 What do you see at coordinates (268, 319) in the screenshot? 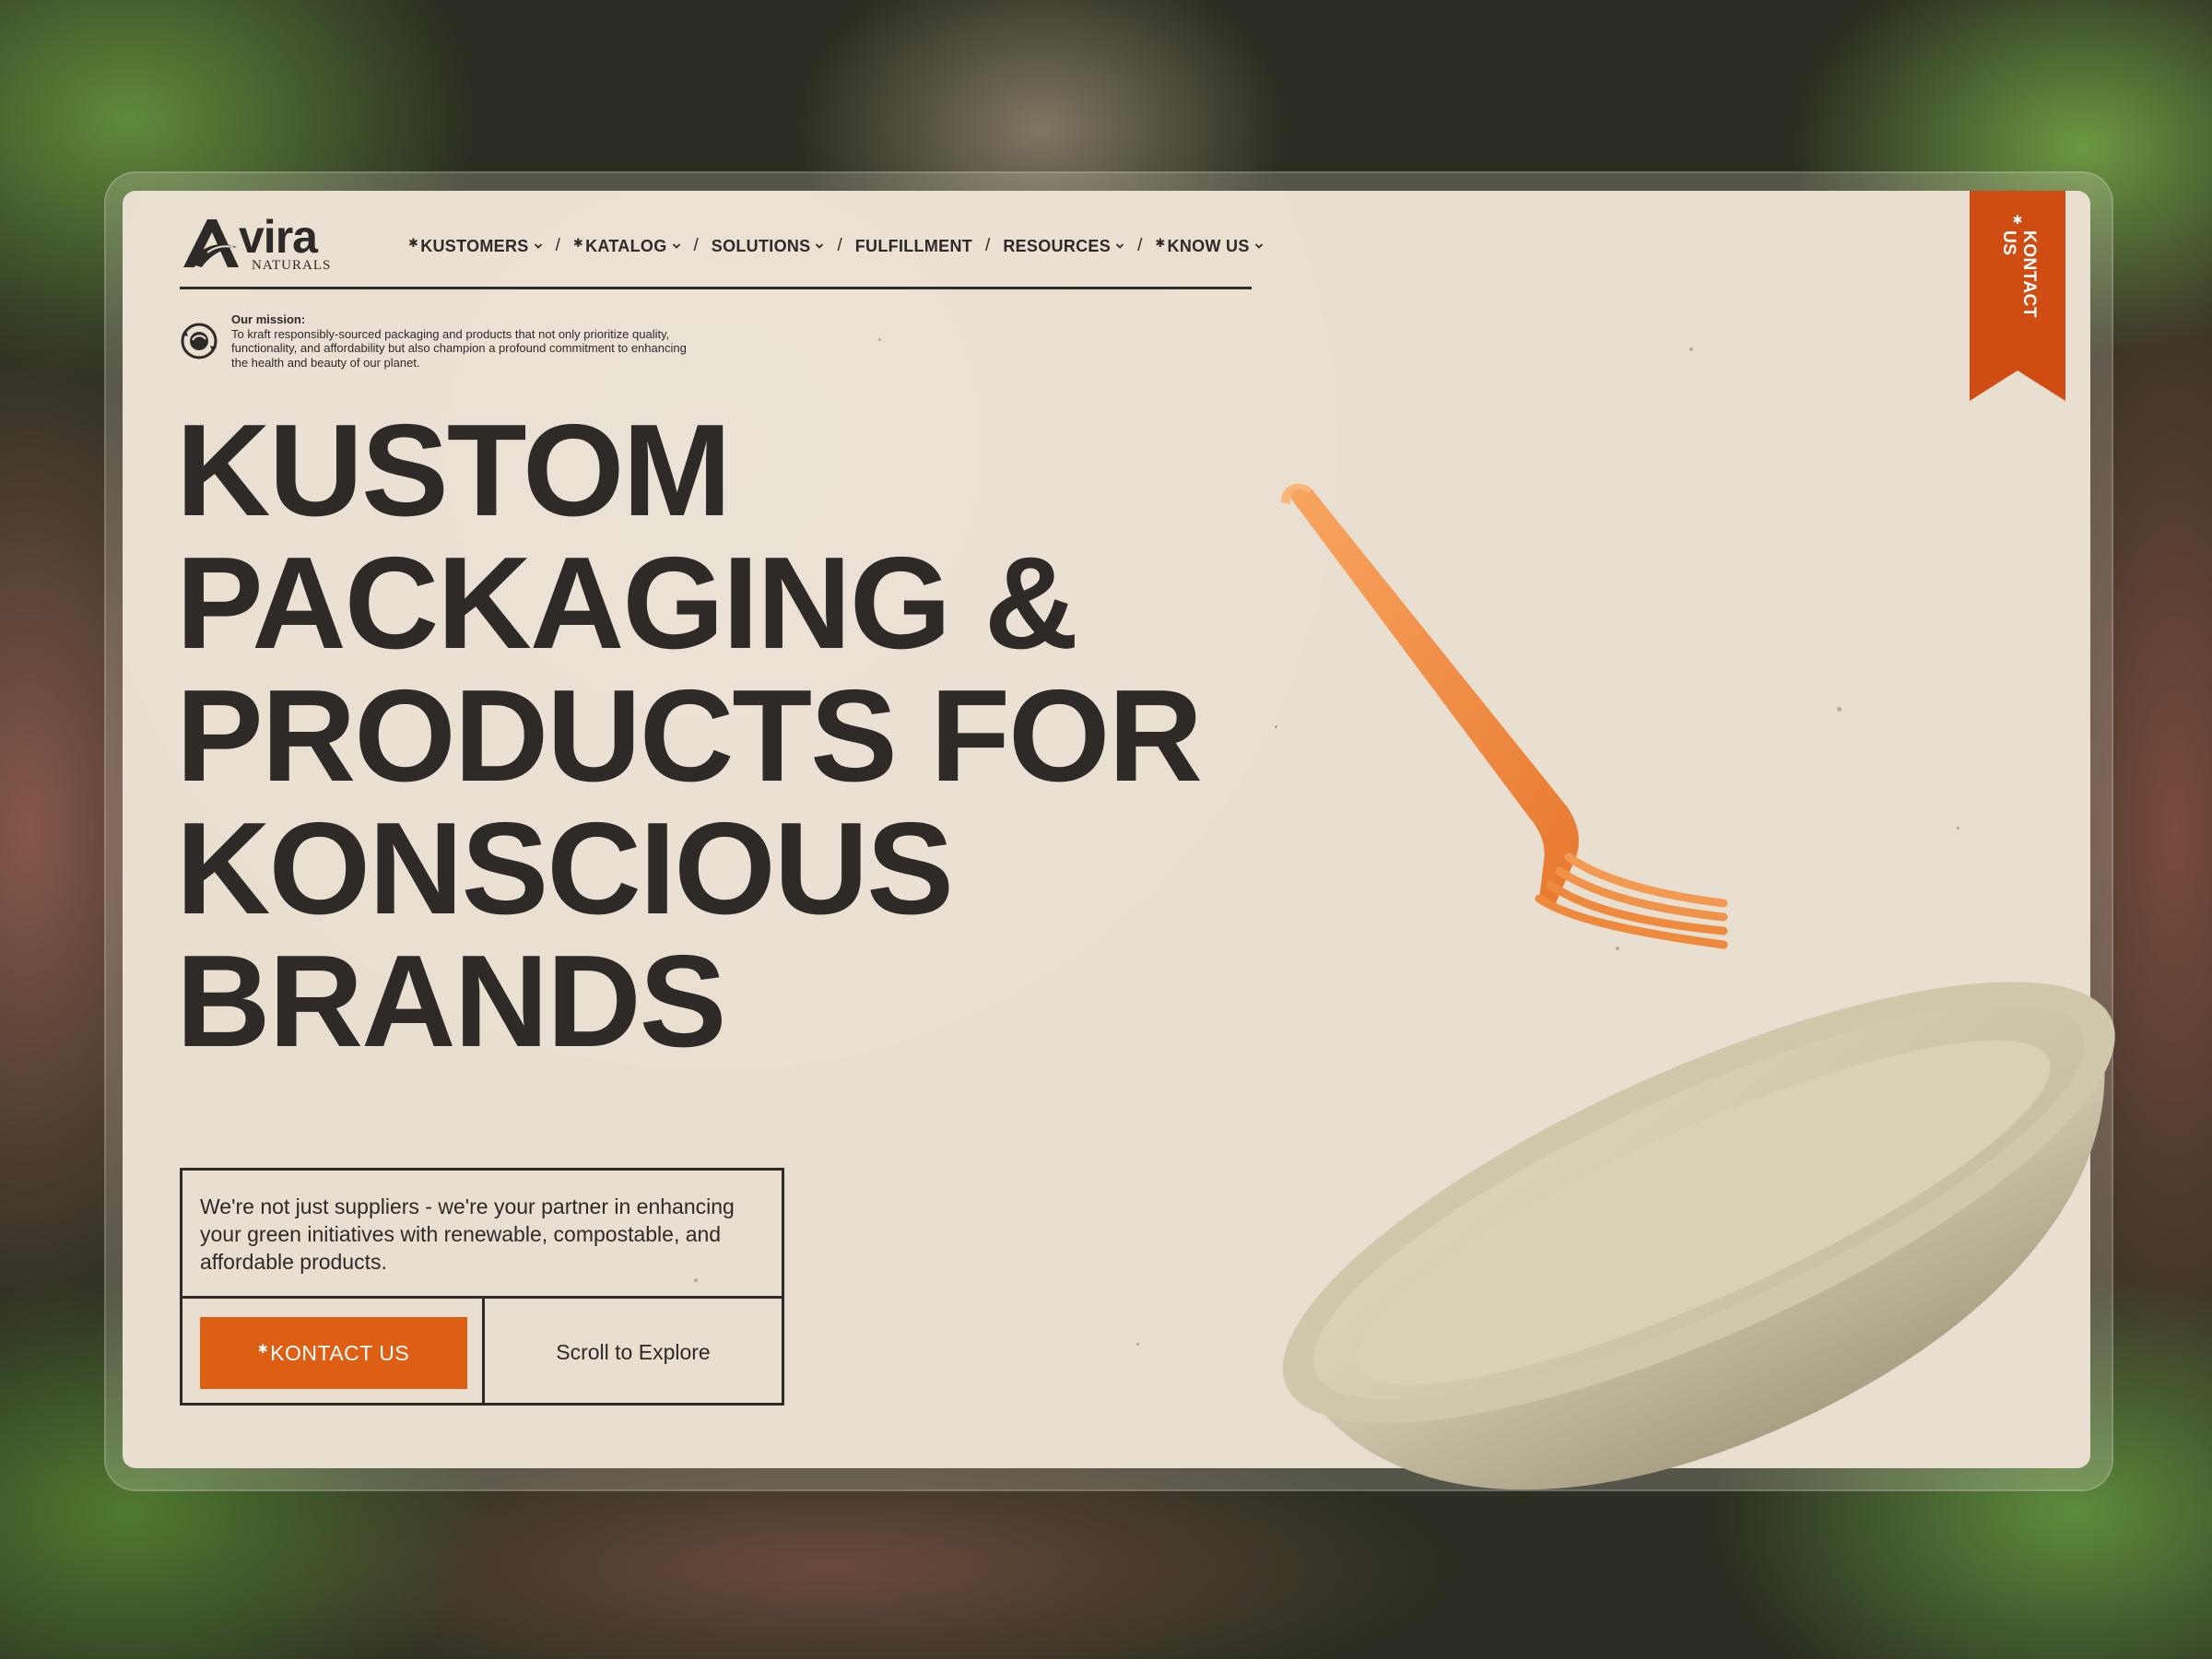
I see `mission-title: Our mission:` at bounding box center [268, 319].